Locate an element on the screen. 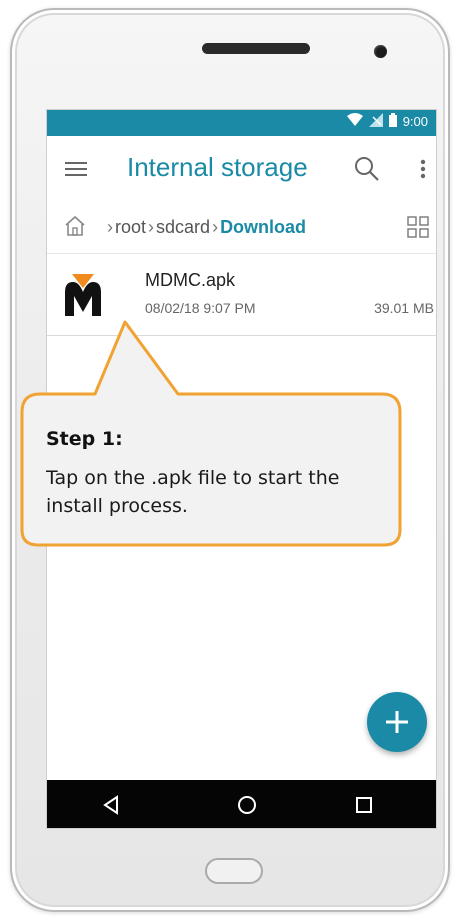 Image resolution: width=459 pixels, height=922 pixels. front-camera is located at coordinates (380, 51).